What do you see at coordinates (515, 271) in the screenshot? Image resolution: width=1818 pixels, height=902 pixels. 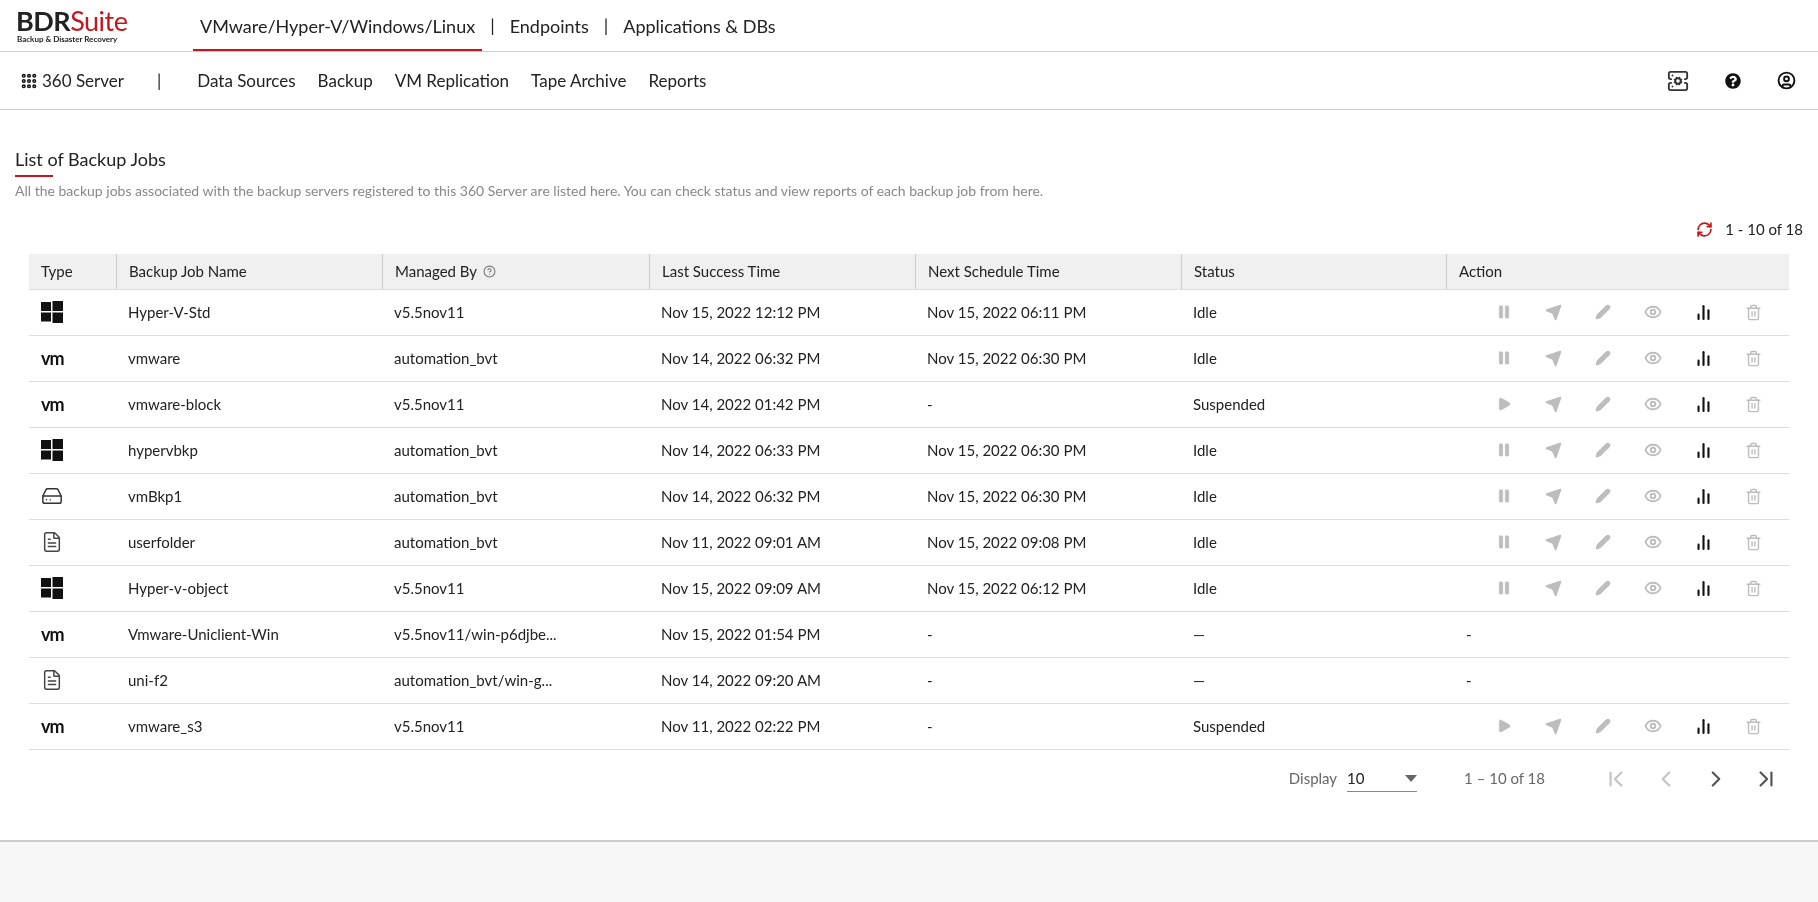 I see `column-header: Managed By` at bounding box center [515, 271].